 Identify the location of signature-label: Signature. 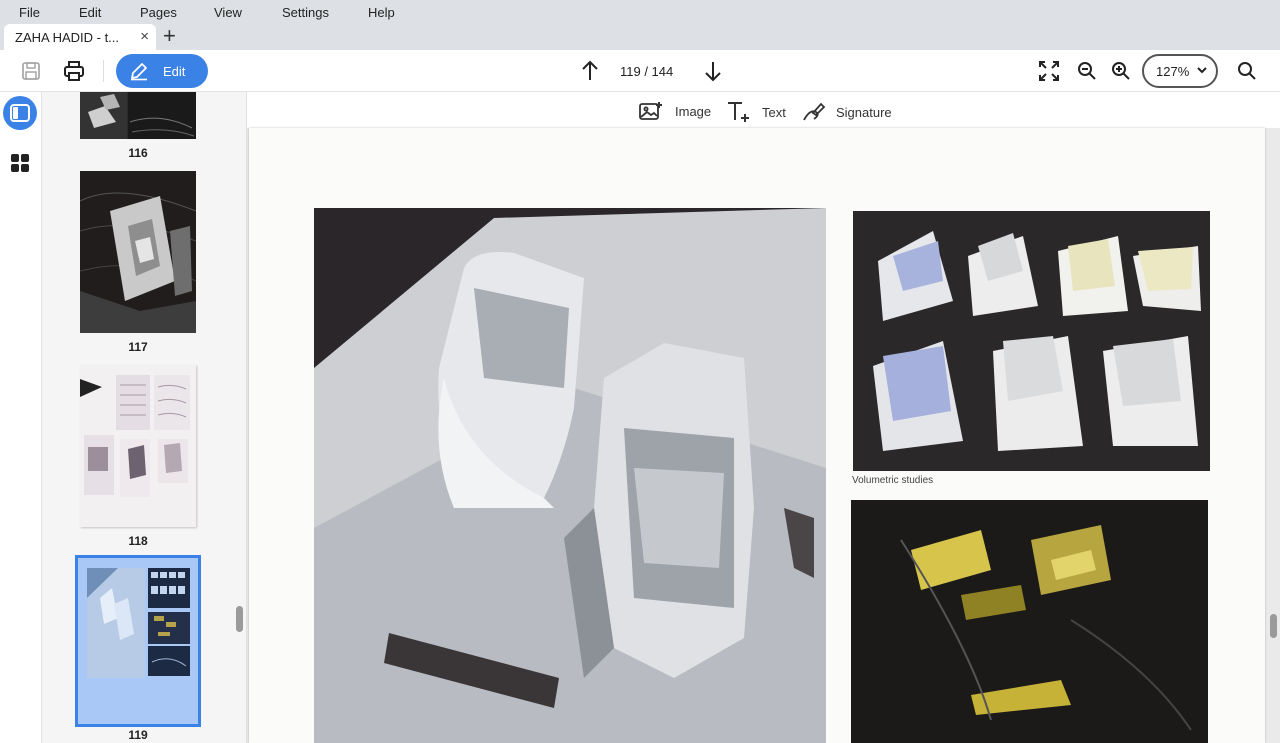
(864, 112).